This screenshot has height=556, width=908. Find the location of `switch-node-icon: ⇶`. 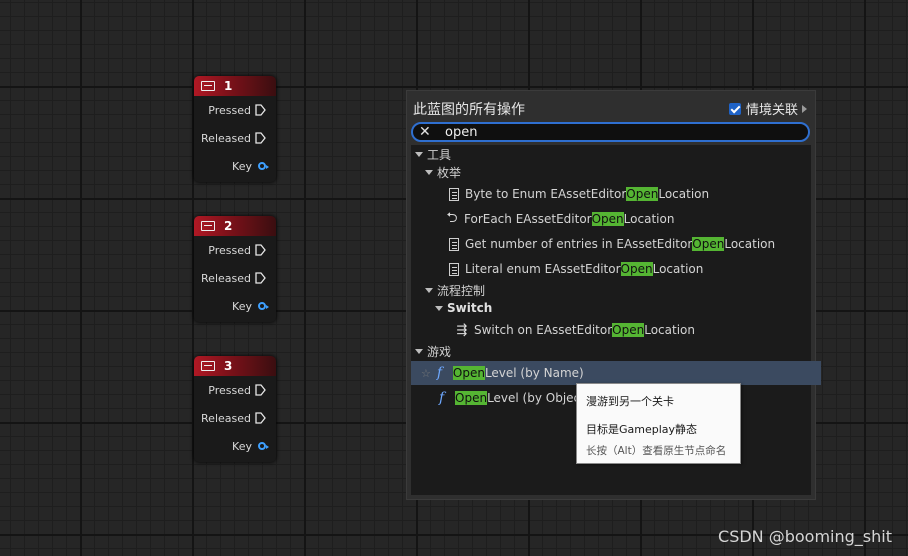

switch-node-icon: ⇶ is located at coordinates (462, 330).